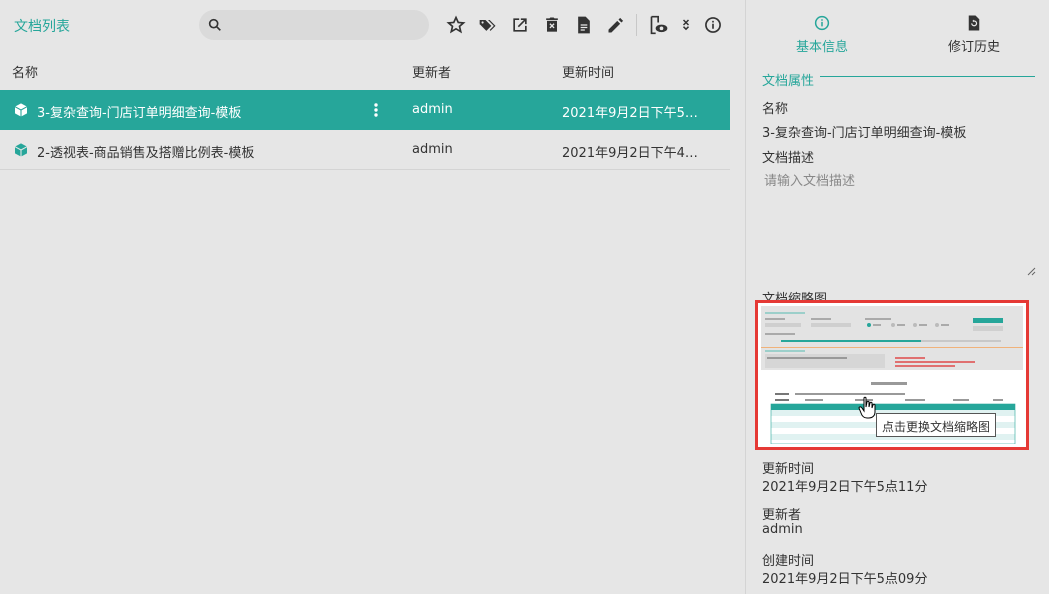 Image resolution: width=1049 pixels, height=594 pixels. What do you see at coordinates (864, 133) in the screenshot?
I see `name-value: 3-复杂查询-门店订单明细查询-模板` at bounding box center [864, 133].